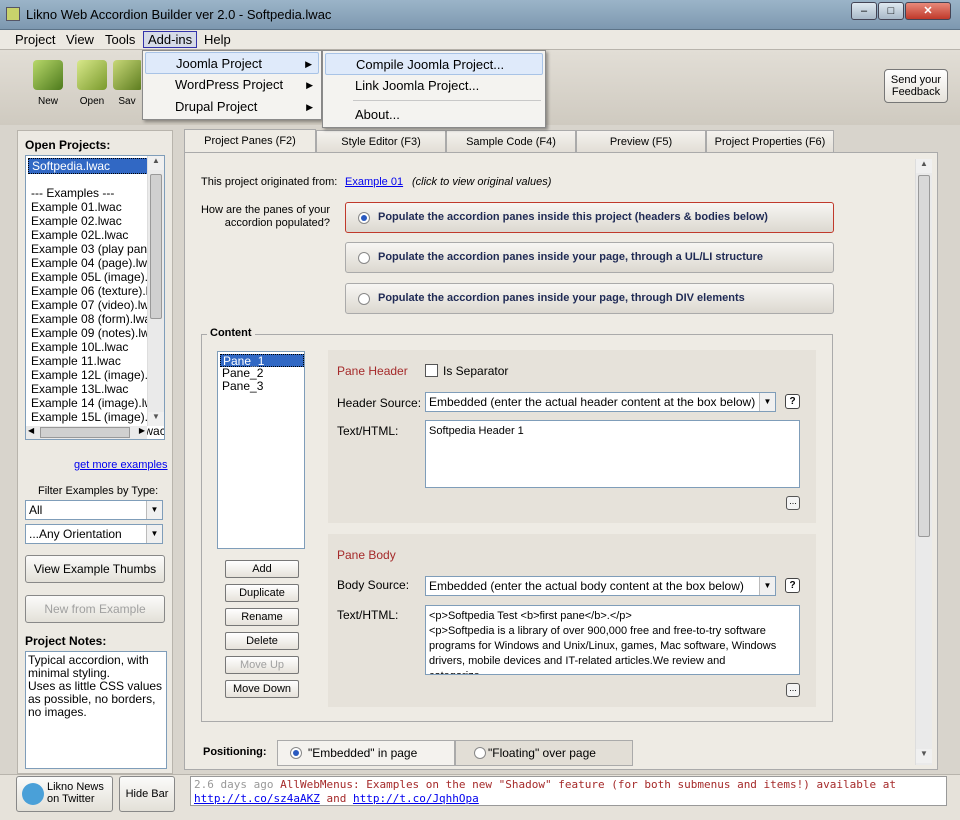 This screenshot has width=960, height=820. Describe the element at coordinates (96, 333) in the screenshot. I see `project-list-item: Example 09 (notes).lwac` at that location.